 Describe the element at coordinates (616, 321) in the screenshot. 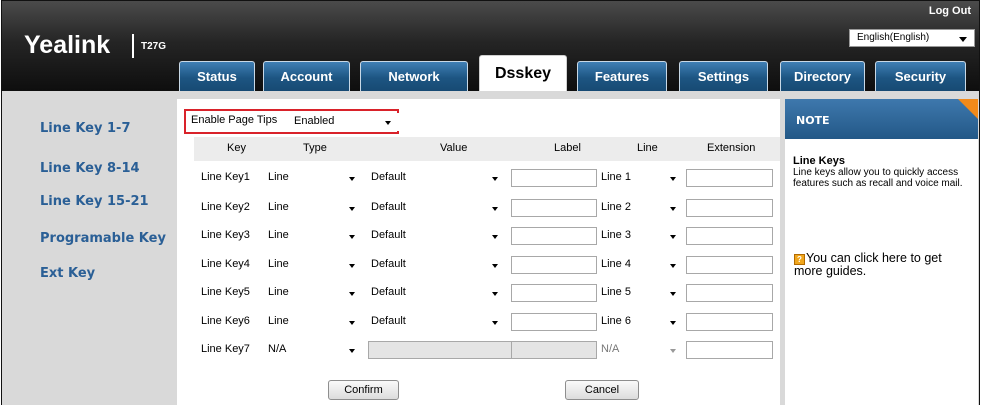

I see `line-value: Line 6` at that location.